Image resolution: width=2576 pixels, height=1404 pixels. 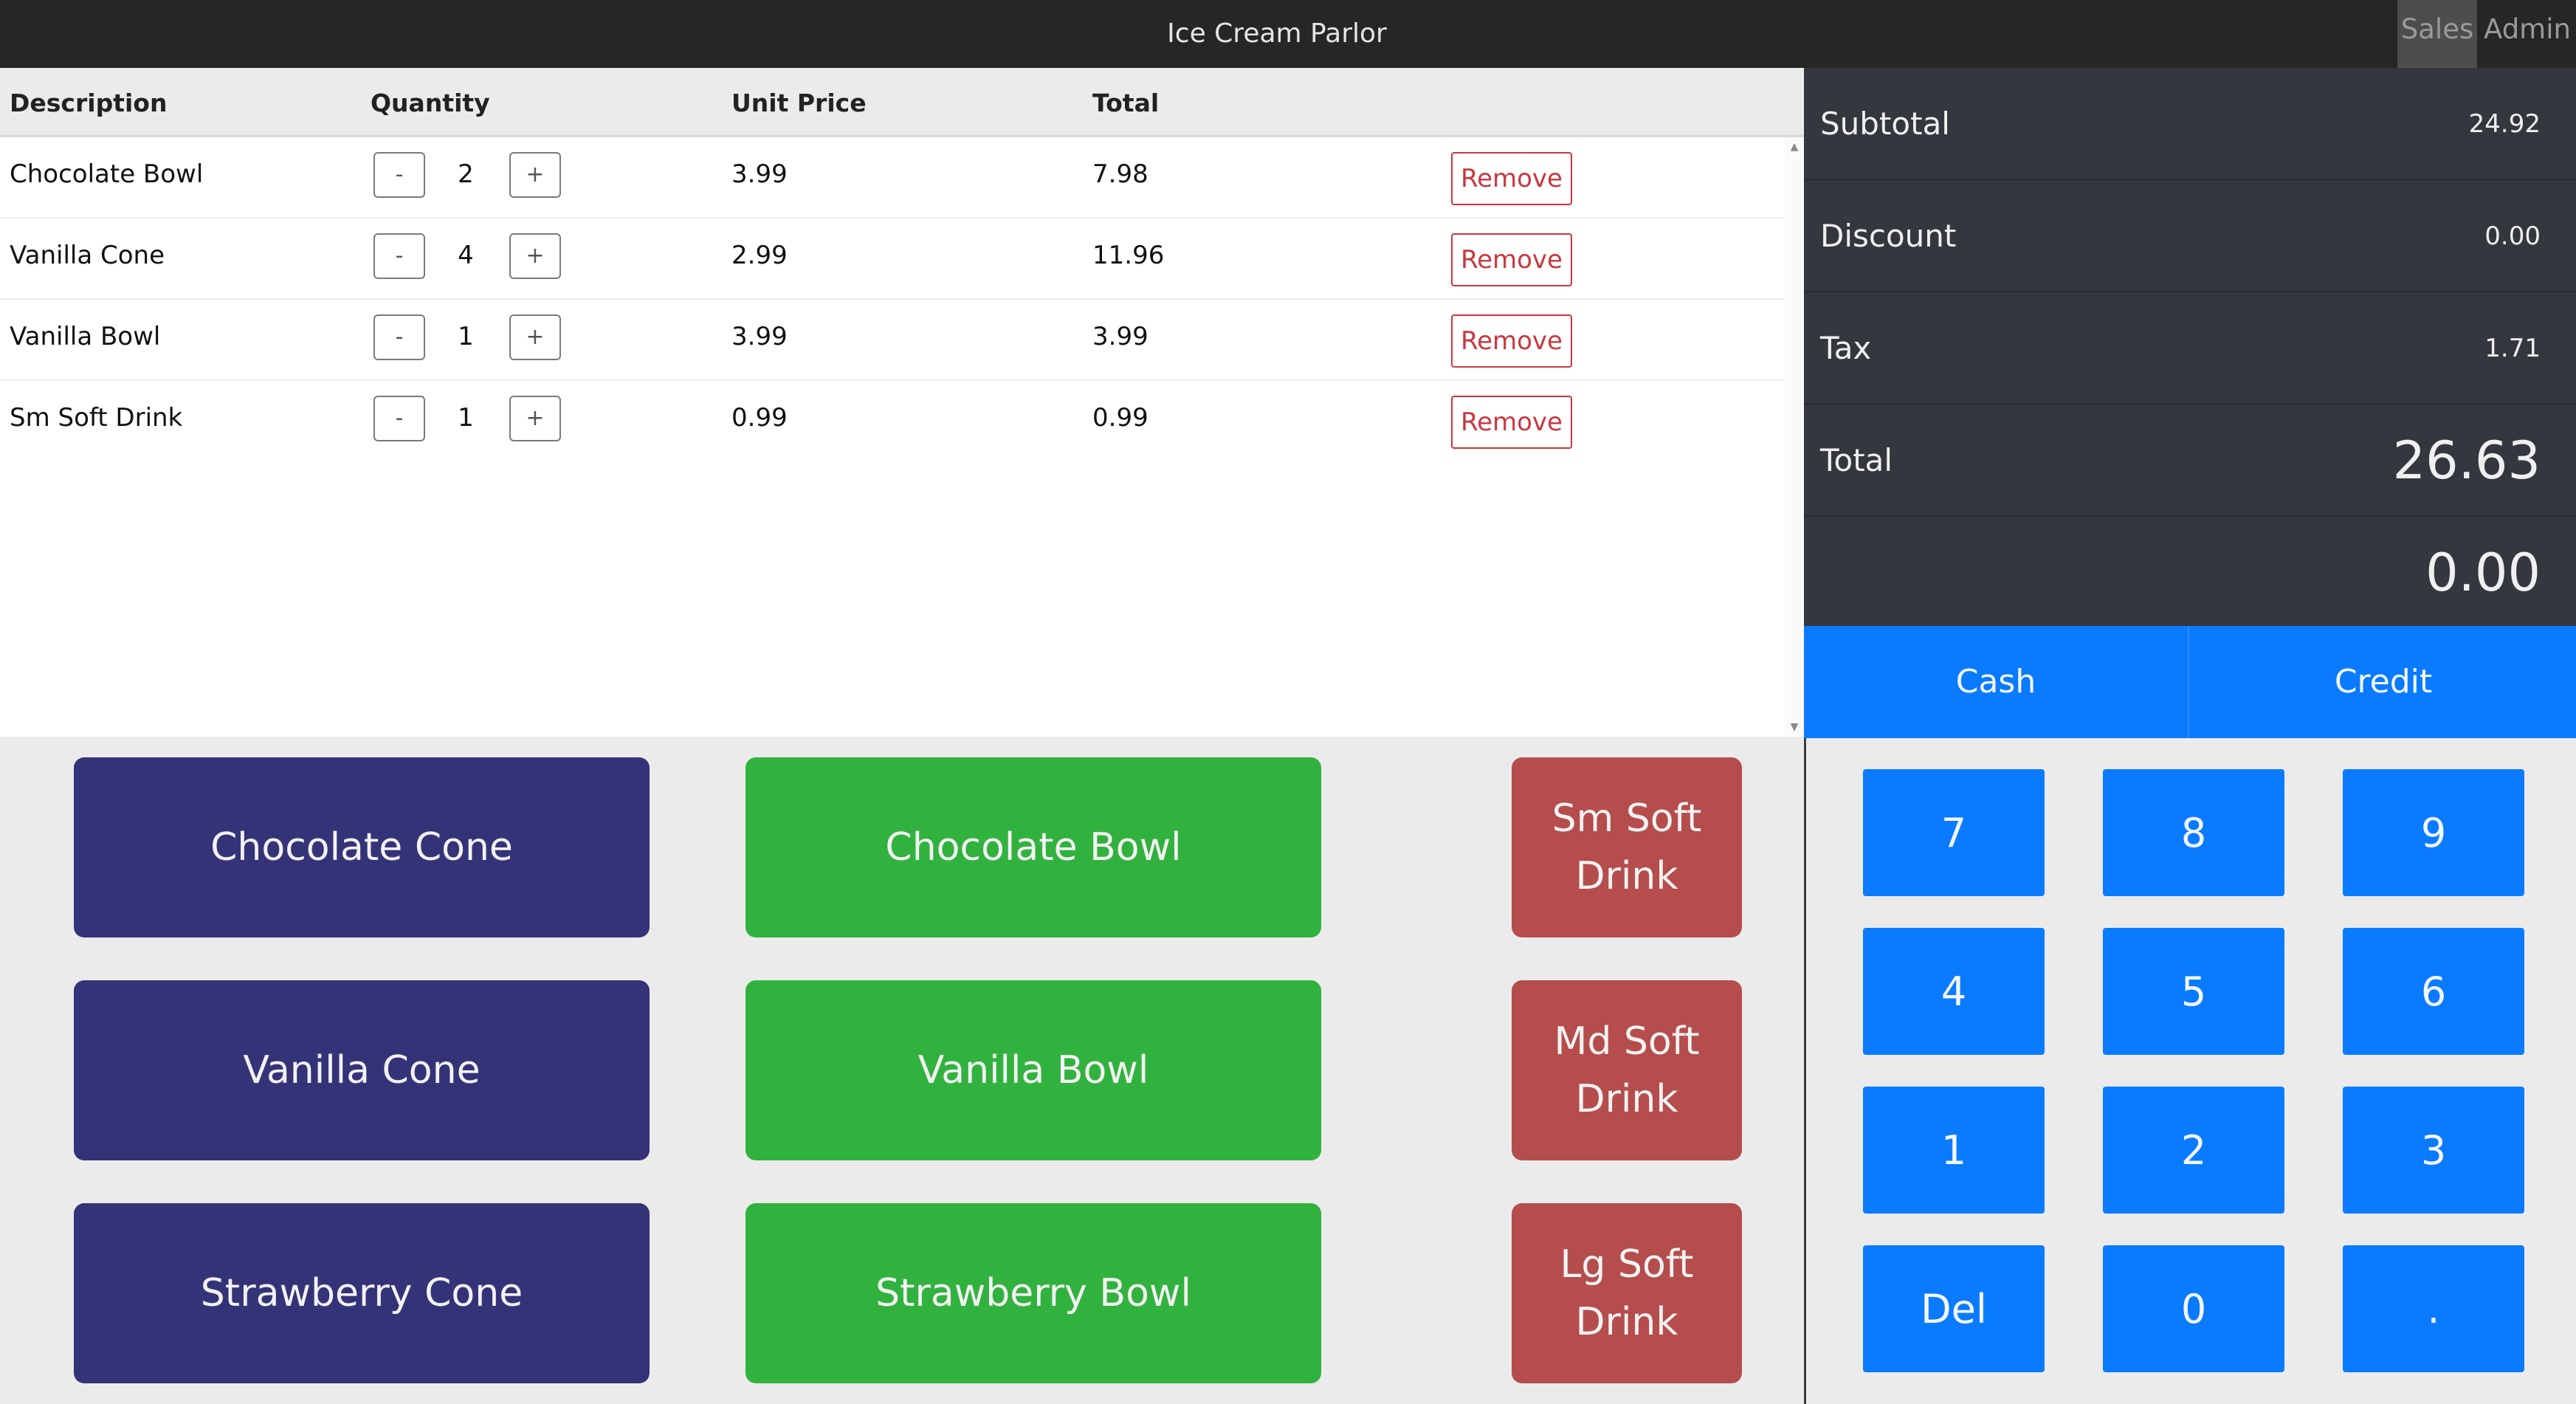 I want to click on item-description: Vanilla Bowl, so click(x=86, y=336).